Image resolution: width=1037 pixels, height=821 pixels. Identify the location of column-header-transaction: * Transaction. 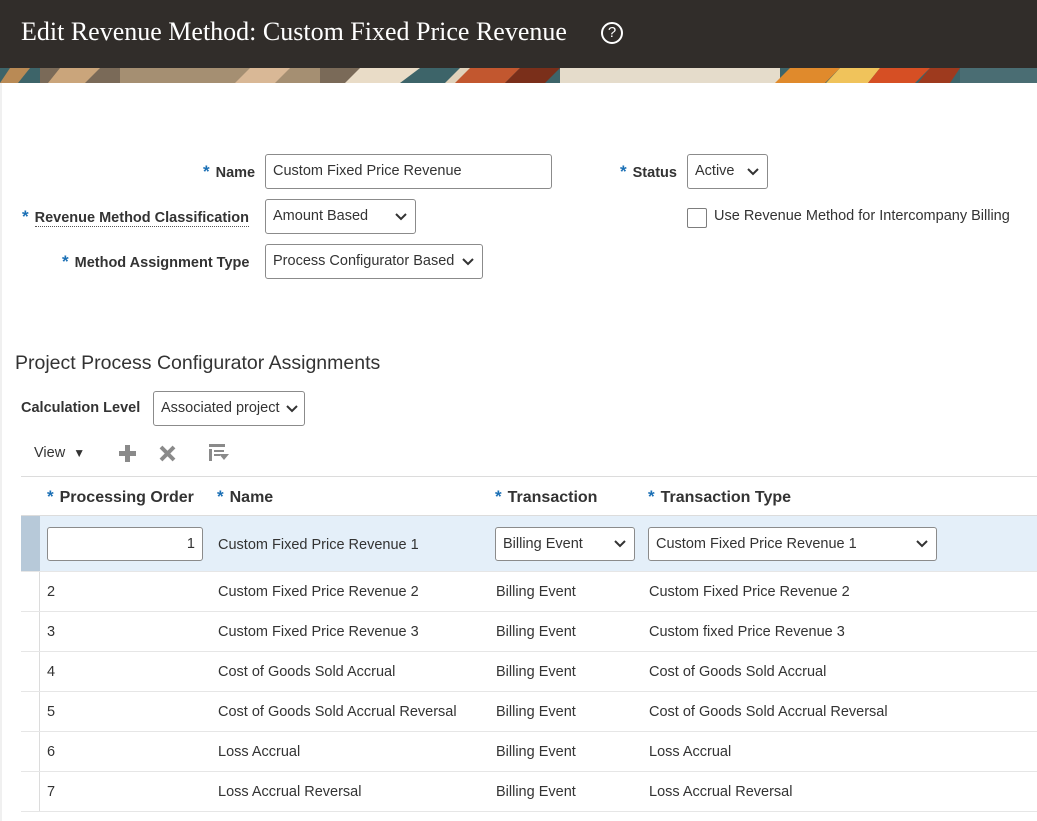
(546, 497).